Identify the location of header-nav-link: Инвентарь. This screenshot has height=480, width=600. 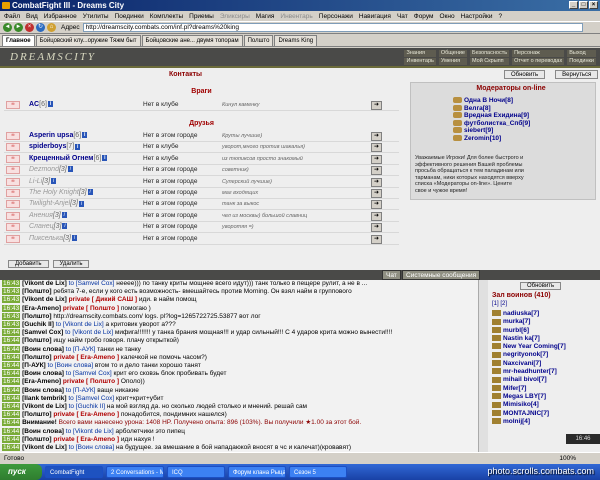
(420, 61).